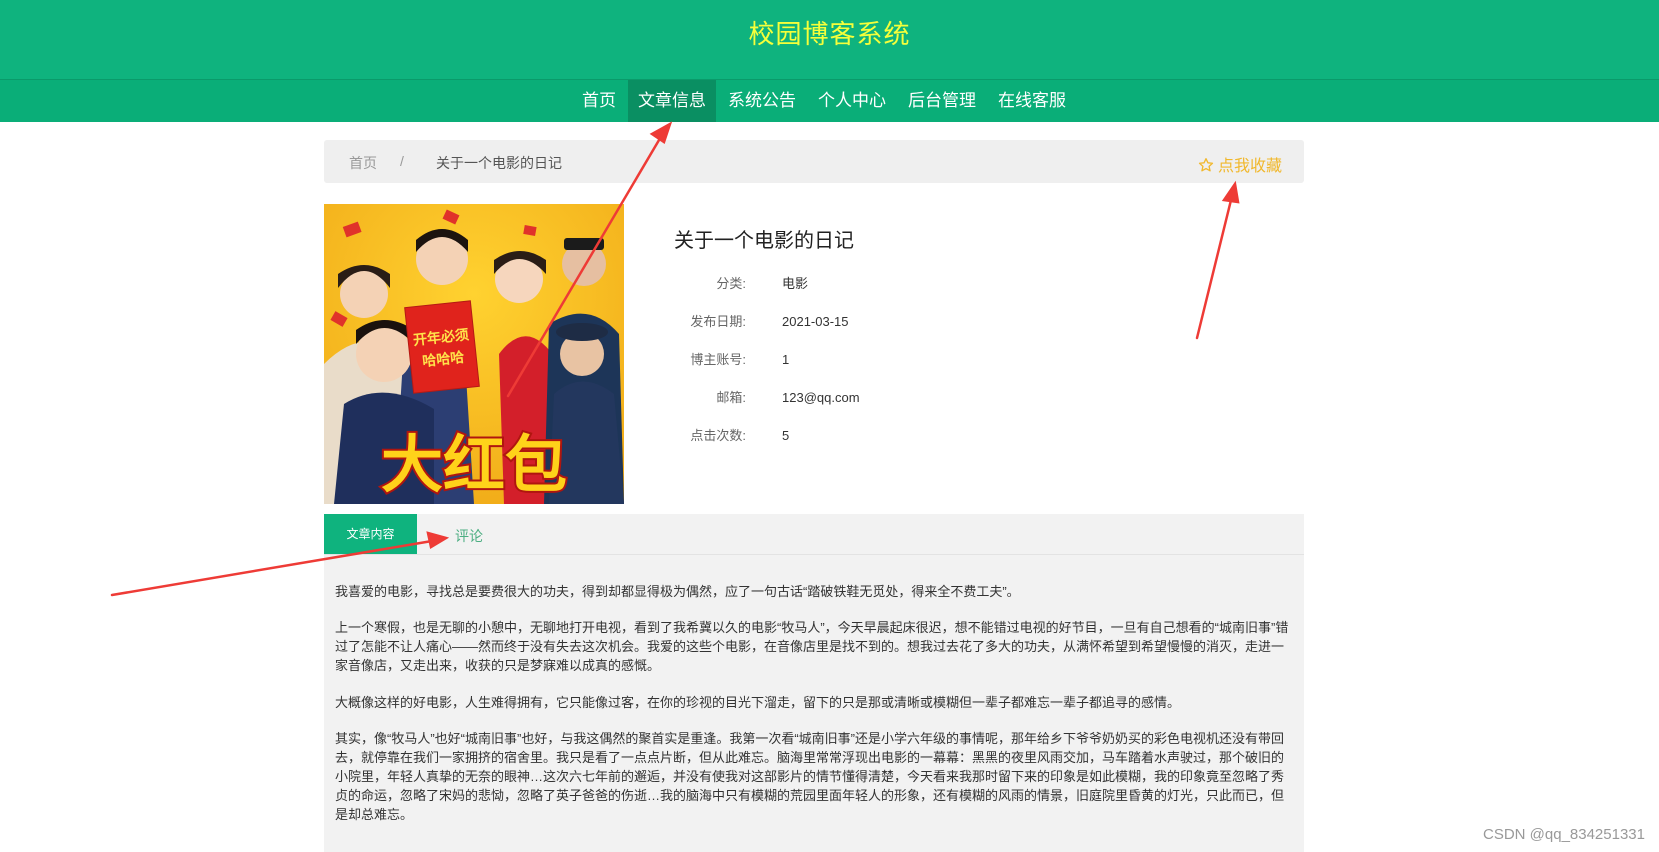 The height and width of the screenshot is (852, 1659). I want to click on nav-item-articles: 文章信息, so click(672, 101).